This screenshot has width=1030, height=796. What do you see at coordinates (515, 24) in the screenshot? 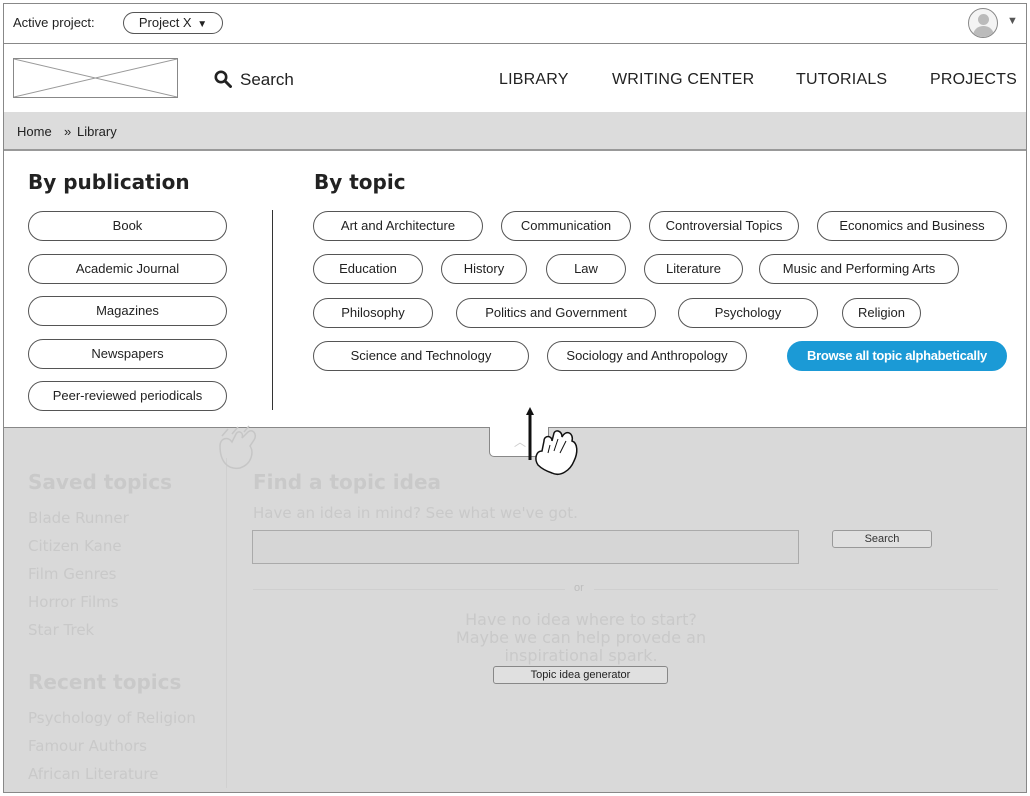
I see `top-bar: Active project: Project X ▼ ▼` at bounding box center [515, 24].